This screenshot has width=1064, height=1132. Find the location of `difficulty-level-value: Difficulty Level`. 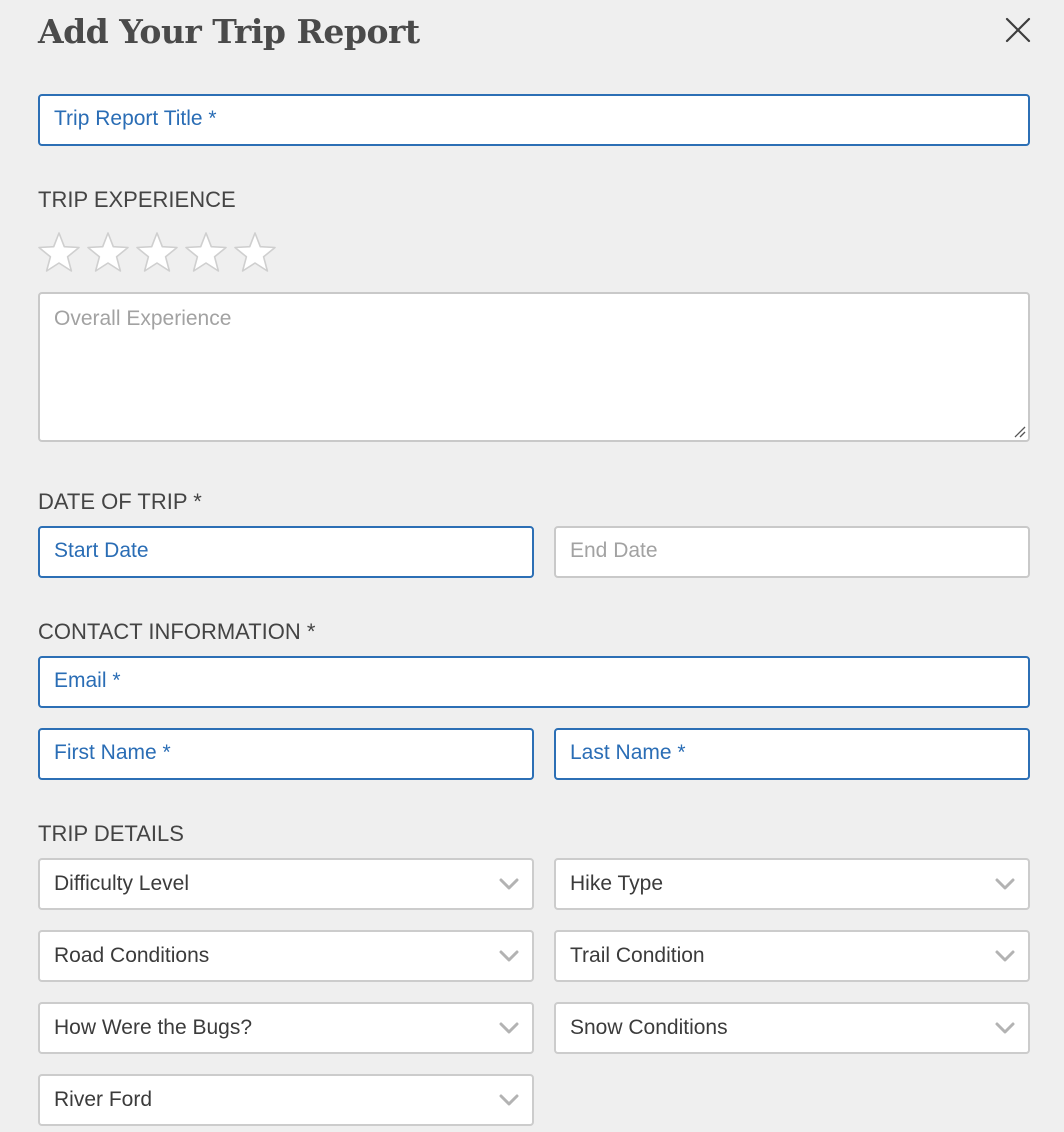

difficulty-level-value: Difficulty Level is located at coordinates (122, 883).